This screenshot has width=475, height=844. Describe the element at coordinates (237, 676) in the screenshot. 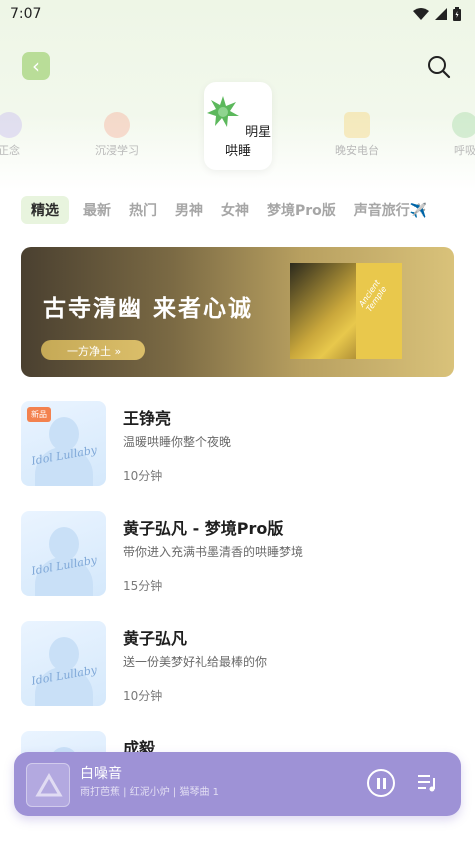

I see `list-item: Idol Lullaby 黄子弘凡 送一份美梦好礼给最棒的你 10分钟` at that location.